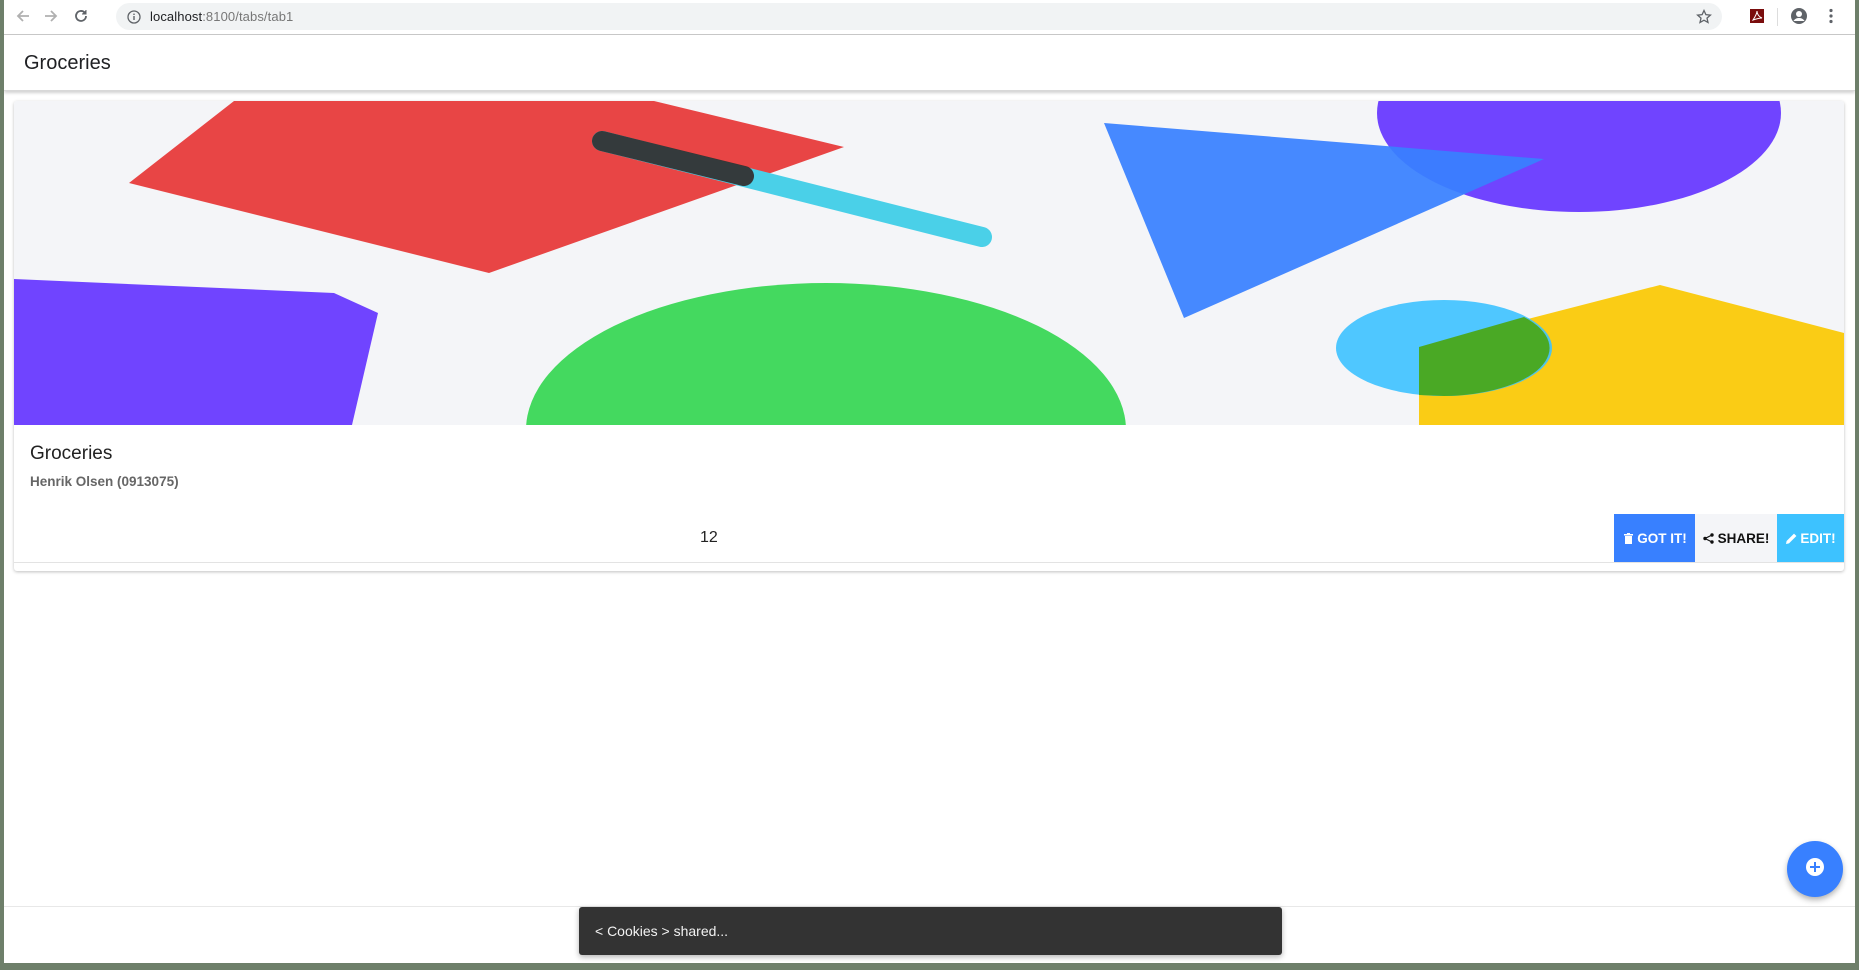 The width and height of the screenshot is (1859, 970). Describe the element at coordinates (1757, 16) in the screenshot. I see `pdf-extension-icon` at that location.